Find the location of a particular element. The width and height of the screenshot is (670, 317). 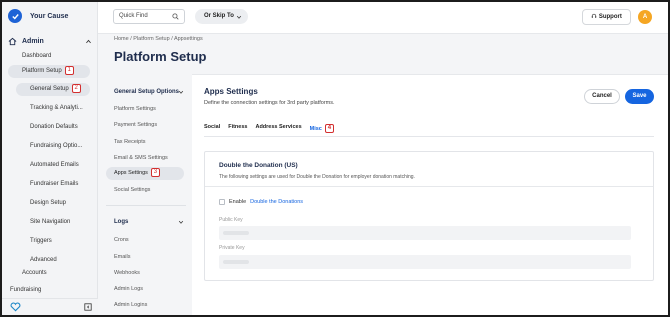

subnav-group-general-setup: General Setup Options is located at coordinates (149, 92).